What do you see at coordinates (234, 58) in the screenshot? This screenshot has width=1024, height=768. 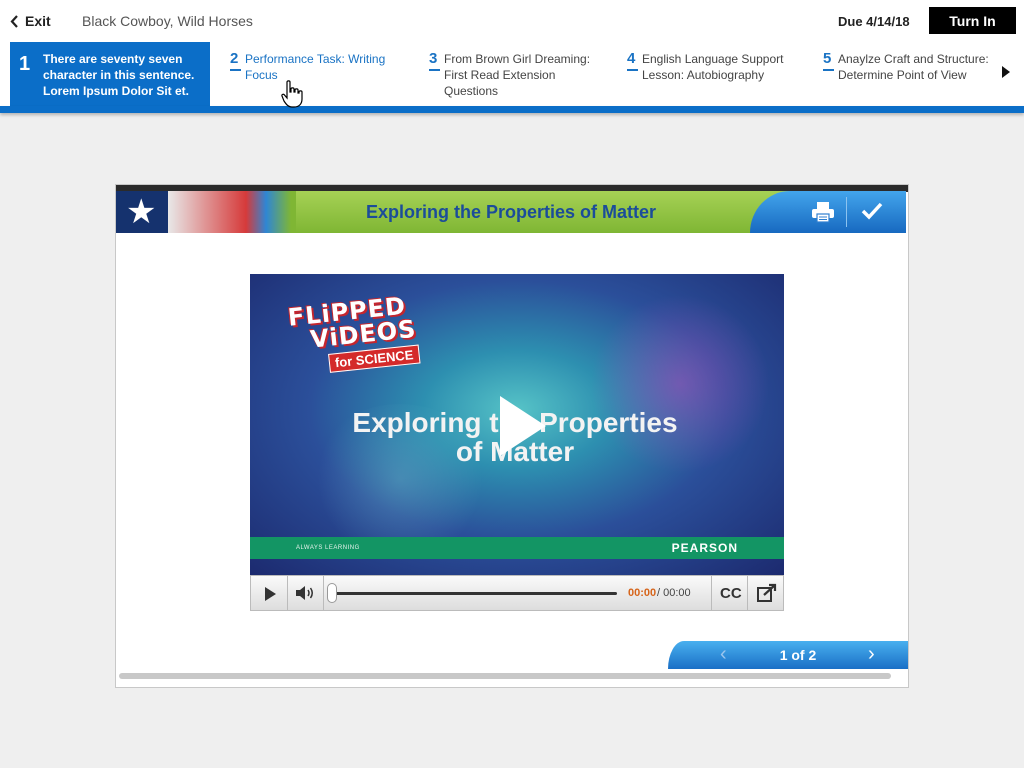 I see `task-number: 2` at bounding box center [234, 58].